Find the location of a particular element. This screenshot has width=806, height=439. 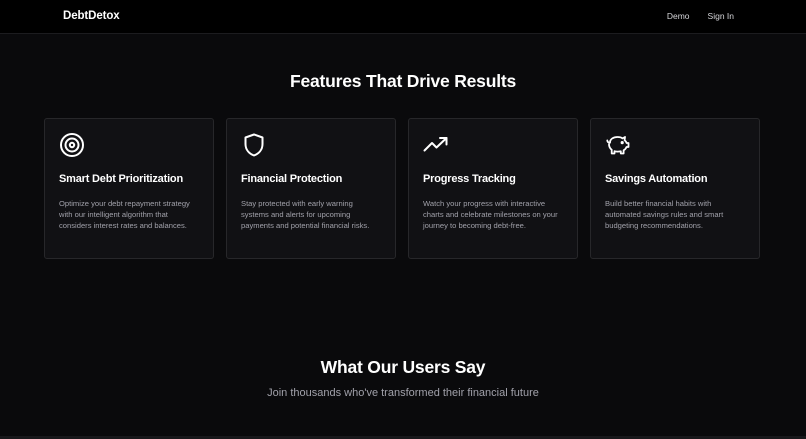

nav-links: Demo Sign In is located at coordinates (700, 16).